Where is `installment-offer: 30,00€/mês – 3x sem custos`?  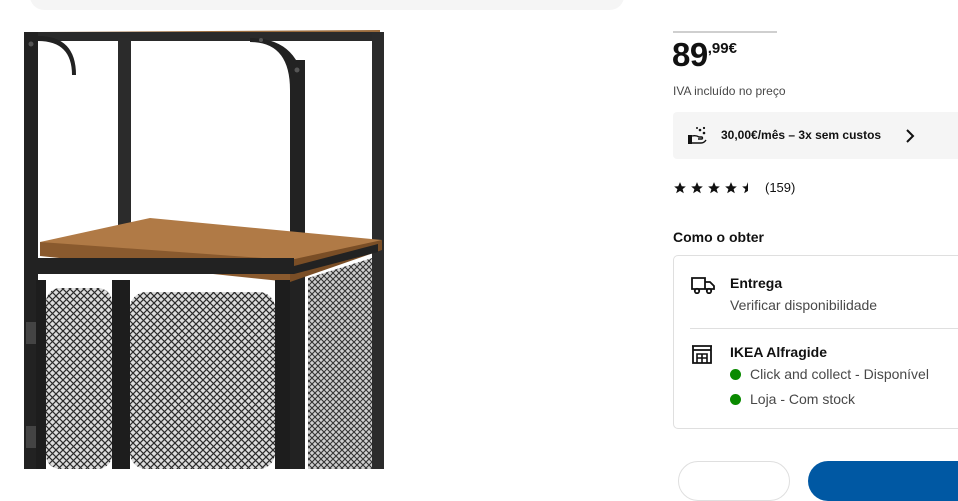
installment-offer: 30,00€/mês – 3x sem custos is located at coordinates (815, 135).